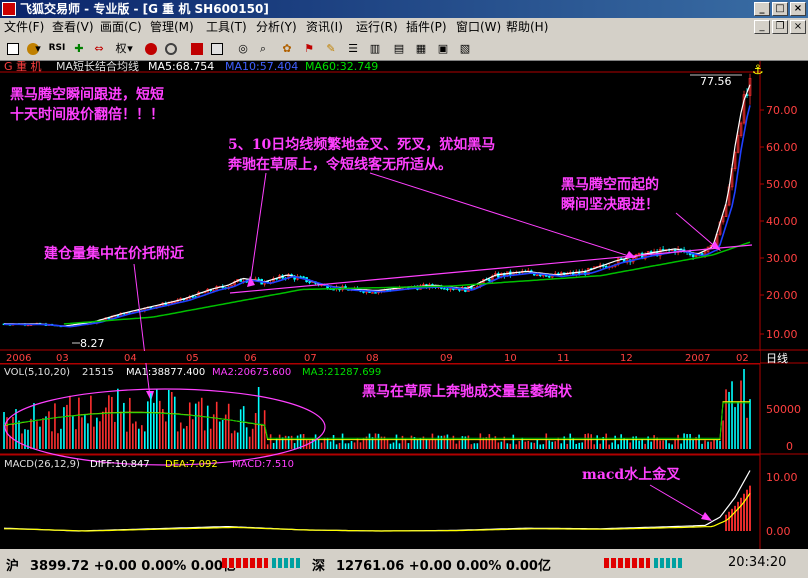 This screenshot has width=808, height=578. Describe the element at coordinates (782, 258) in the screenshot. I see `price-tick-30: 30.00` at that location.